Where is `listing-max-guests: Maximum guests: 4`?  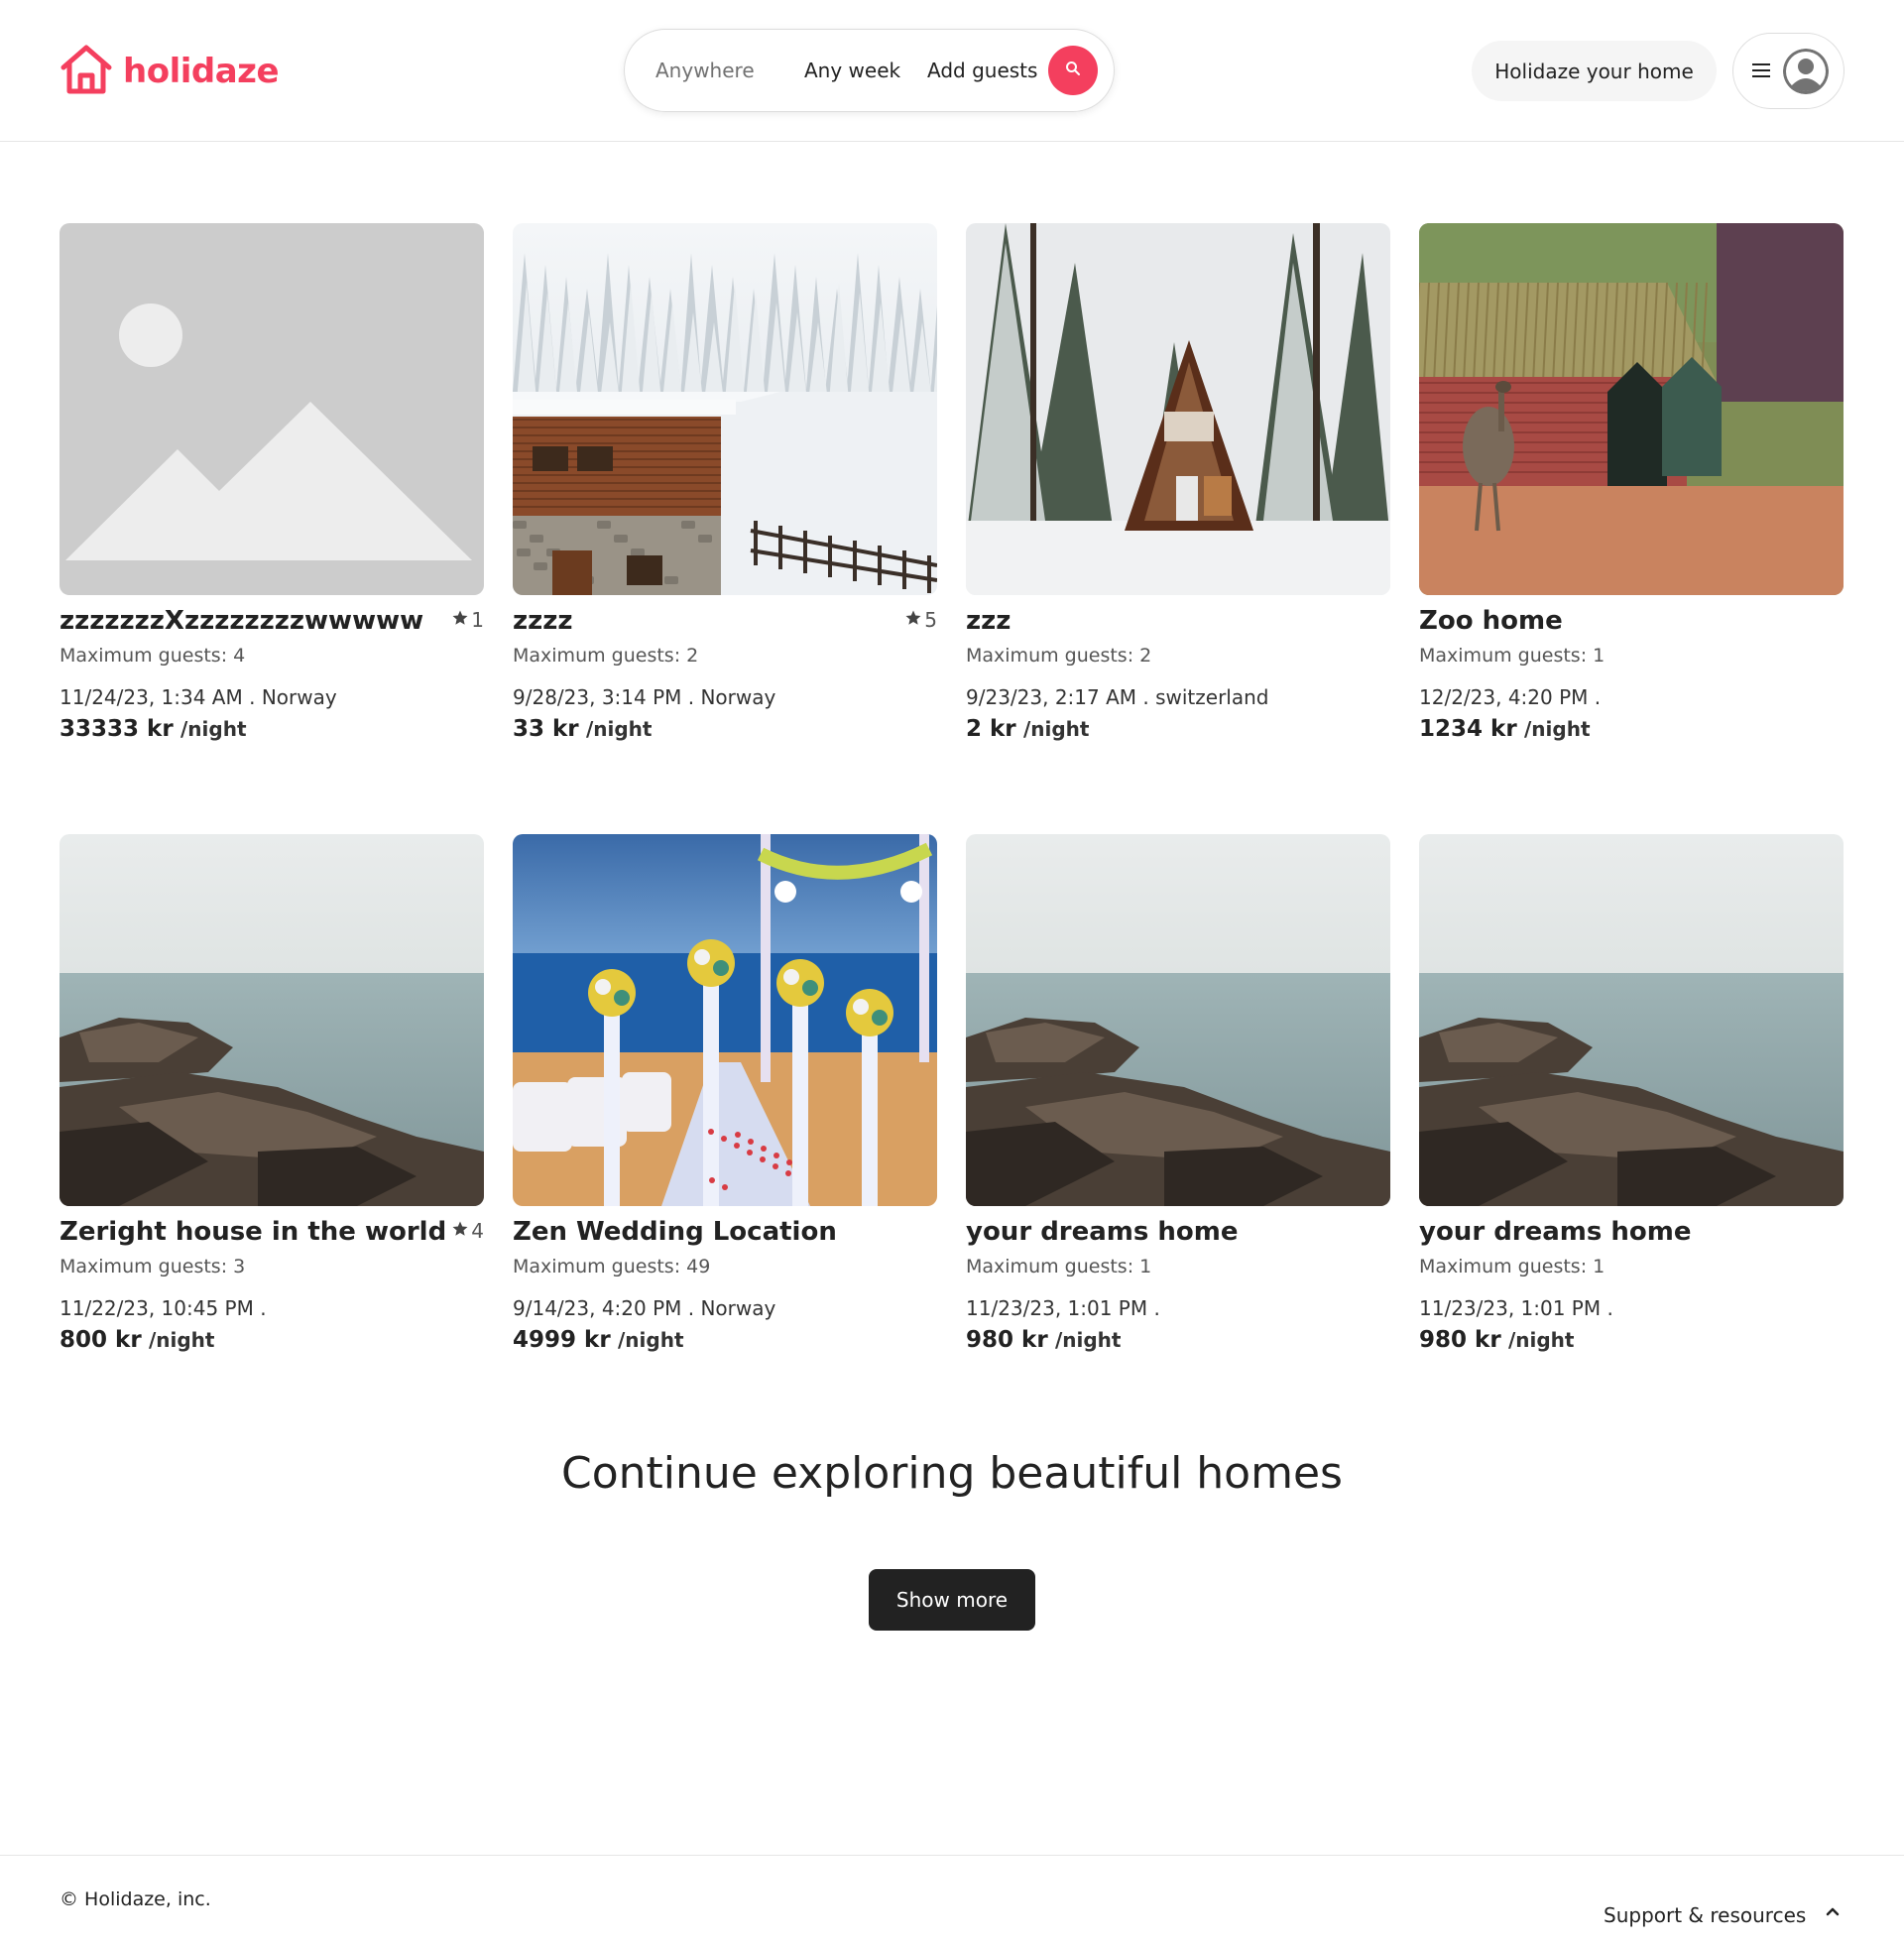 listing-max-guests: Maximum guests: 4 is located at coordinates (153, 656).